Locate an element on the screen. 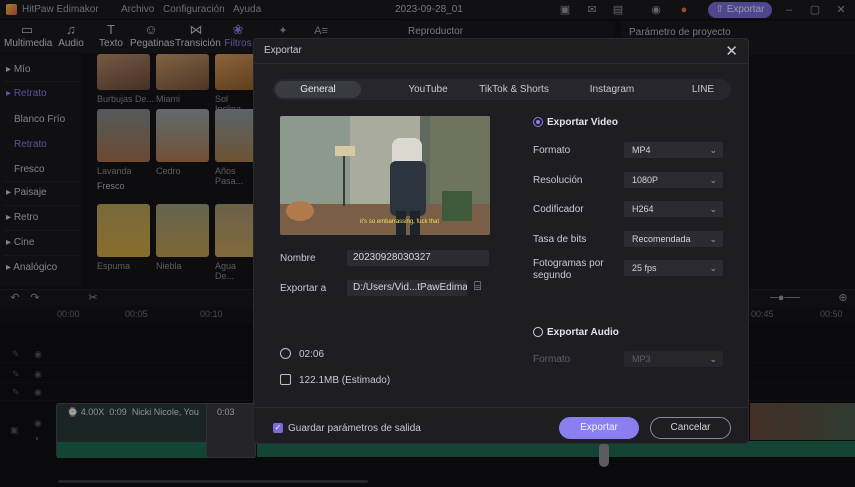 This screenshot has width=855, height=487. bitrate-label: Tasa de bits is located at coordinates (560, 239).